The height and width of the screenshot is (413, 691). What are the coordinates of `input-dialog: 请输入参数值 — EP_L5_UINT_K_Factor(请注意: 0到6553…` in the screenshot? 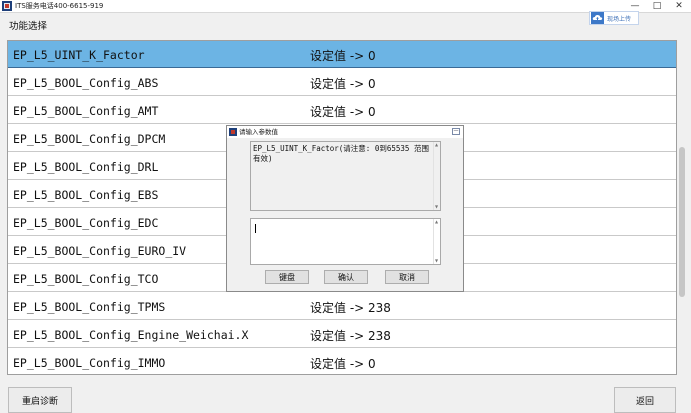 It's located at (345, 208).